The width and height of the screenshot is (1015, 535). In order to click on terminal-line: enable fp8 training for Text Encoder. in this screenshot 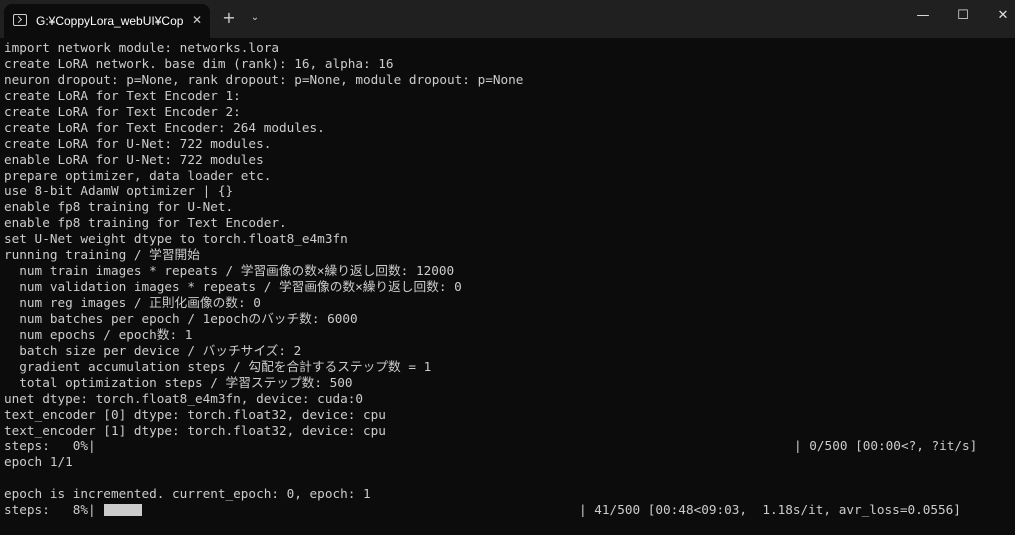, I will do `click(145, 223)`.